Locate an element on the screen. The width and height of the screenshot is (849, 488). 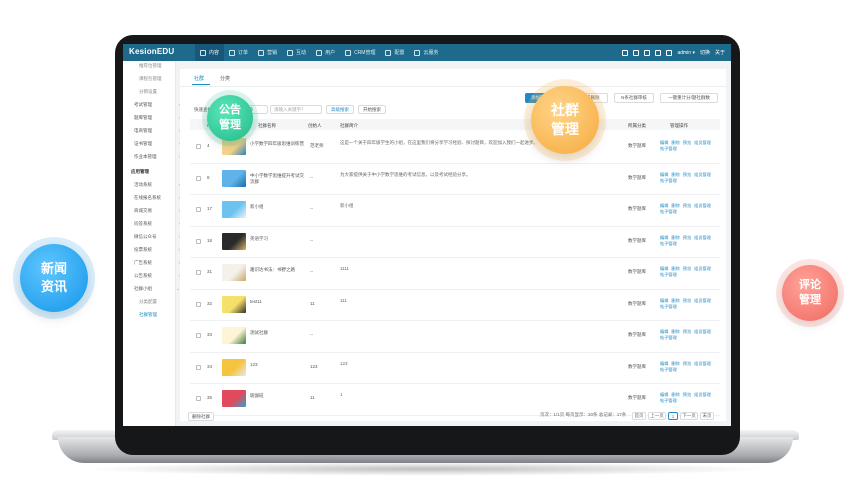
recount-button: 一键重计分/题社群数 is located at coordinates (689, 98).